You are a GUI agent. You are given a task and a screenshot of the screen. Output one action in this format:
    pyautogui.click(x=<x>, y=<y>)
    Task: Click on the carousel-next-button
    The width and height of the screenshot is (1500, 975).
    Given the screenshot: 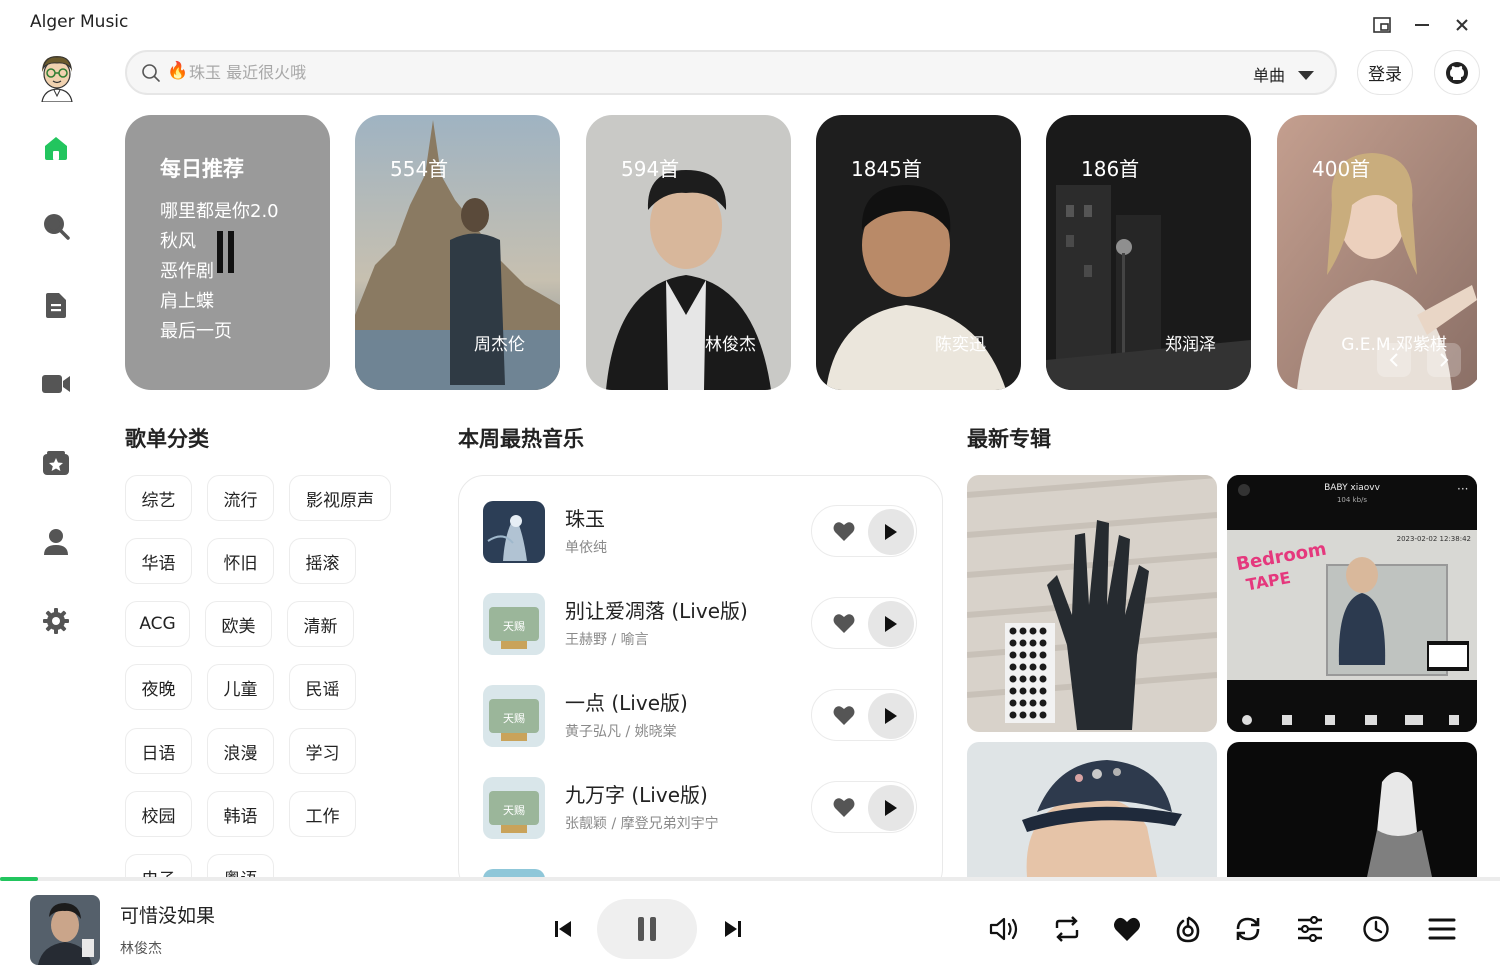 What is the action you would take?
    pyautogui.click(x=1444, y=360)
    